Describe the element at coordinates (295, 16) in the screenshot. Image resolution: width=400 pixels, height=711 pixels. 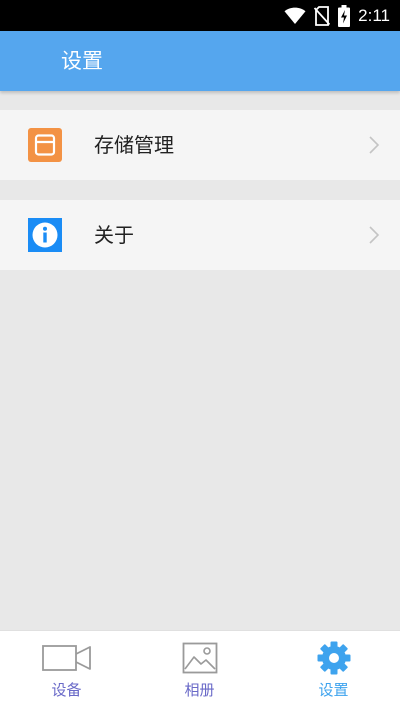
I see `wifi-icon` at that location.